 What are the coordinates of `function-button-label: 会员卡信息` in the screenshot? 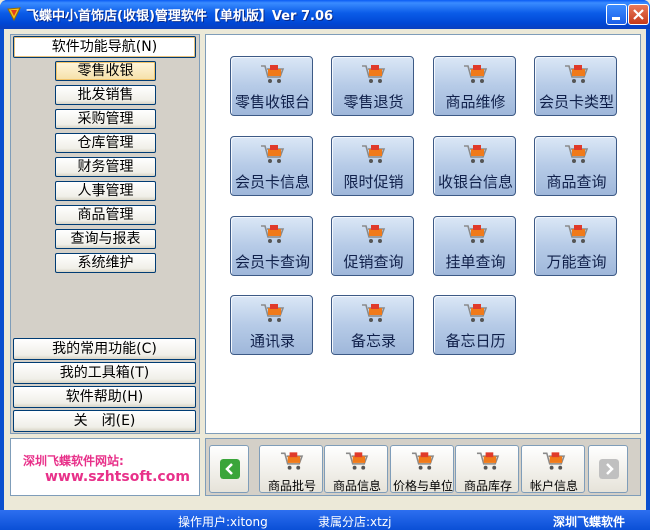 It's located at (272, 182).